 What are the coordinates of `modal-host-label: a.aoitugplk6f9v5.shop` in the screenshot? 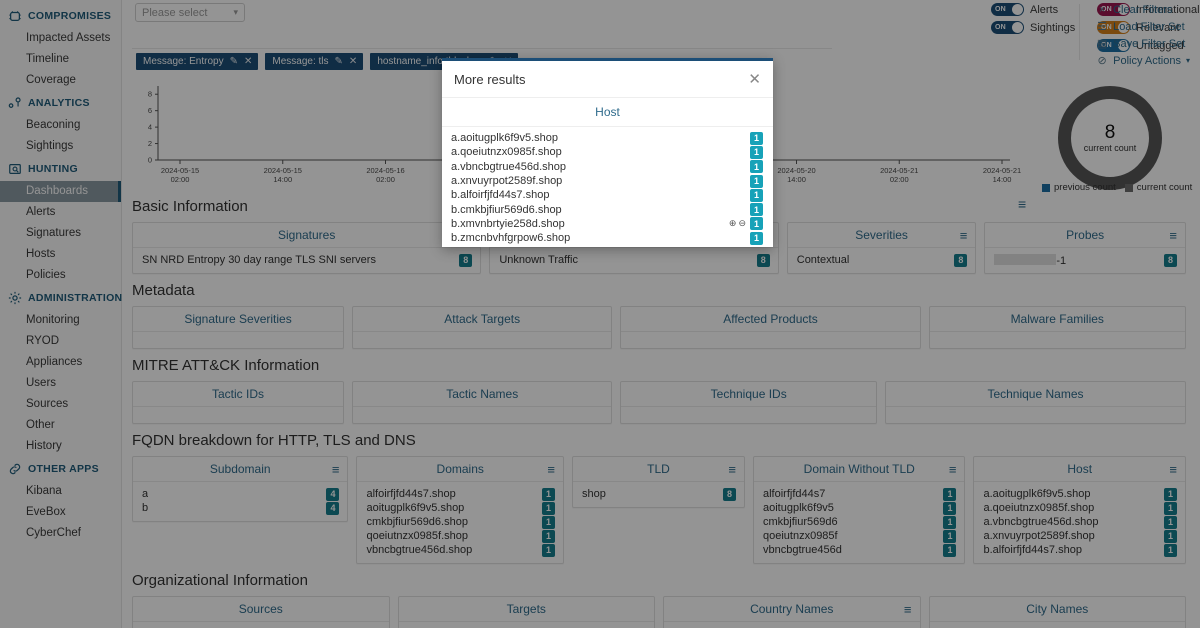 It's located at (505, 138).